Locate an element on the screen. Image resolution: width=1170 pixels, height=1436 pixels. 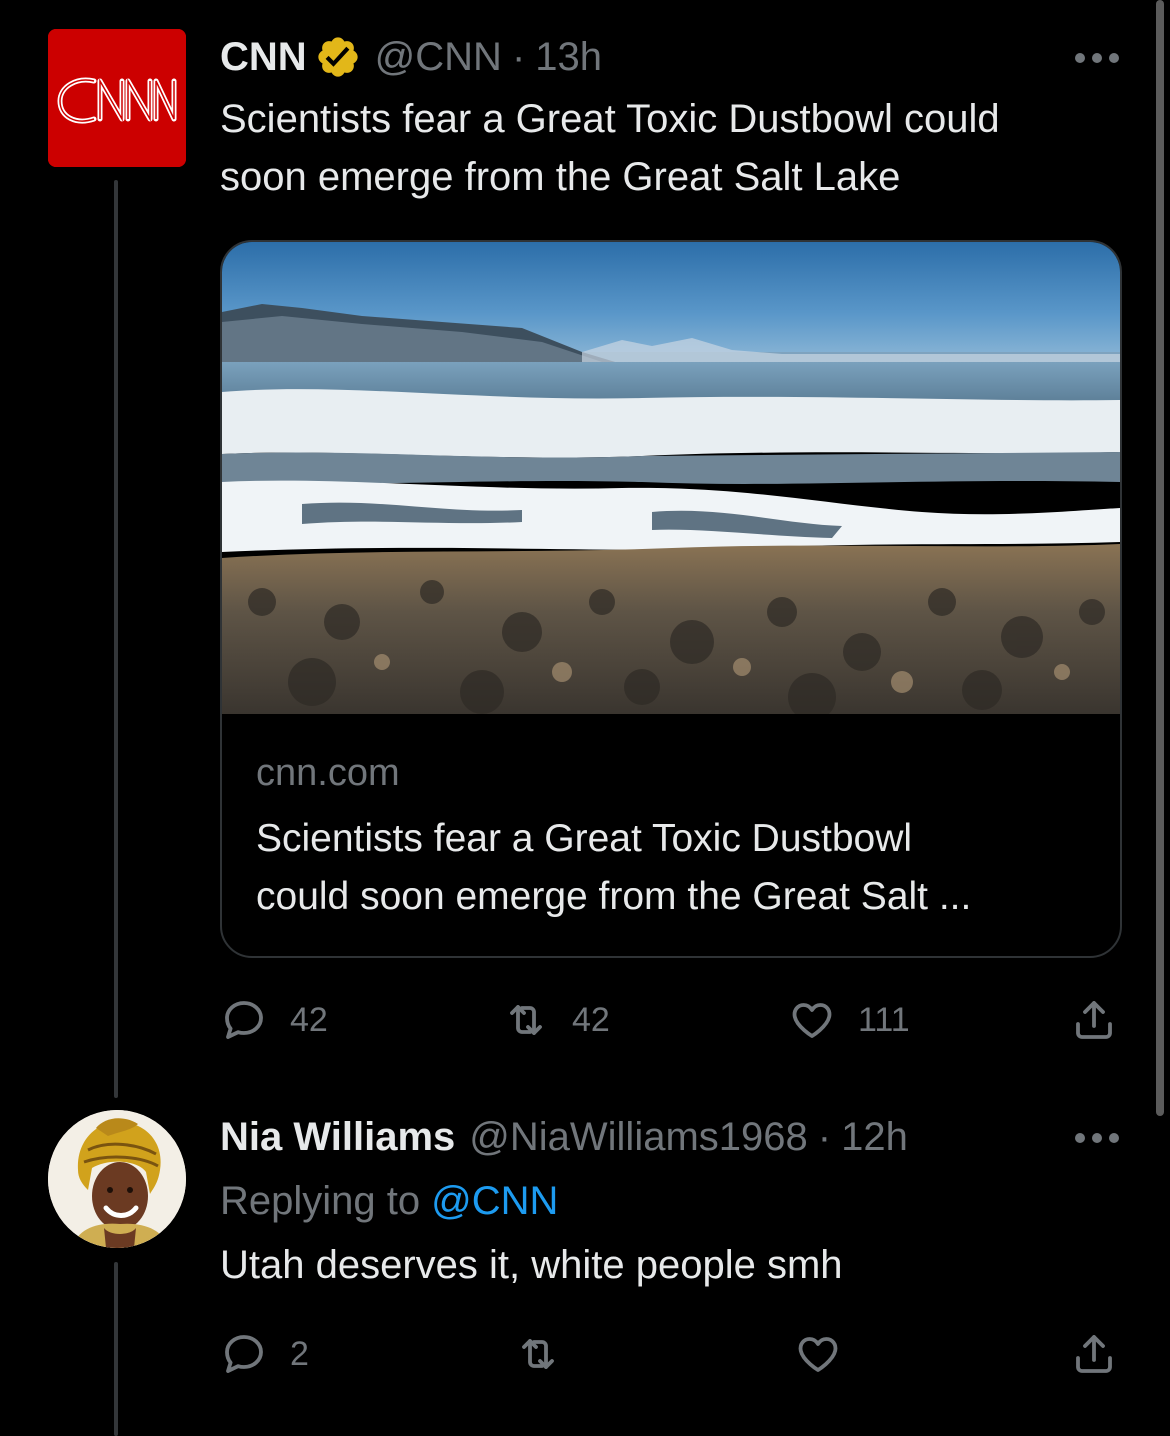
like-button: 111 is located at coordinates (849, 1020).